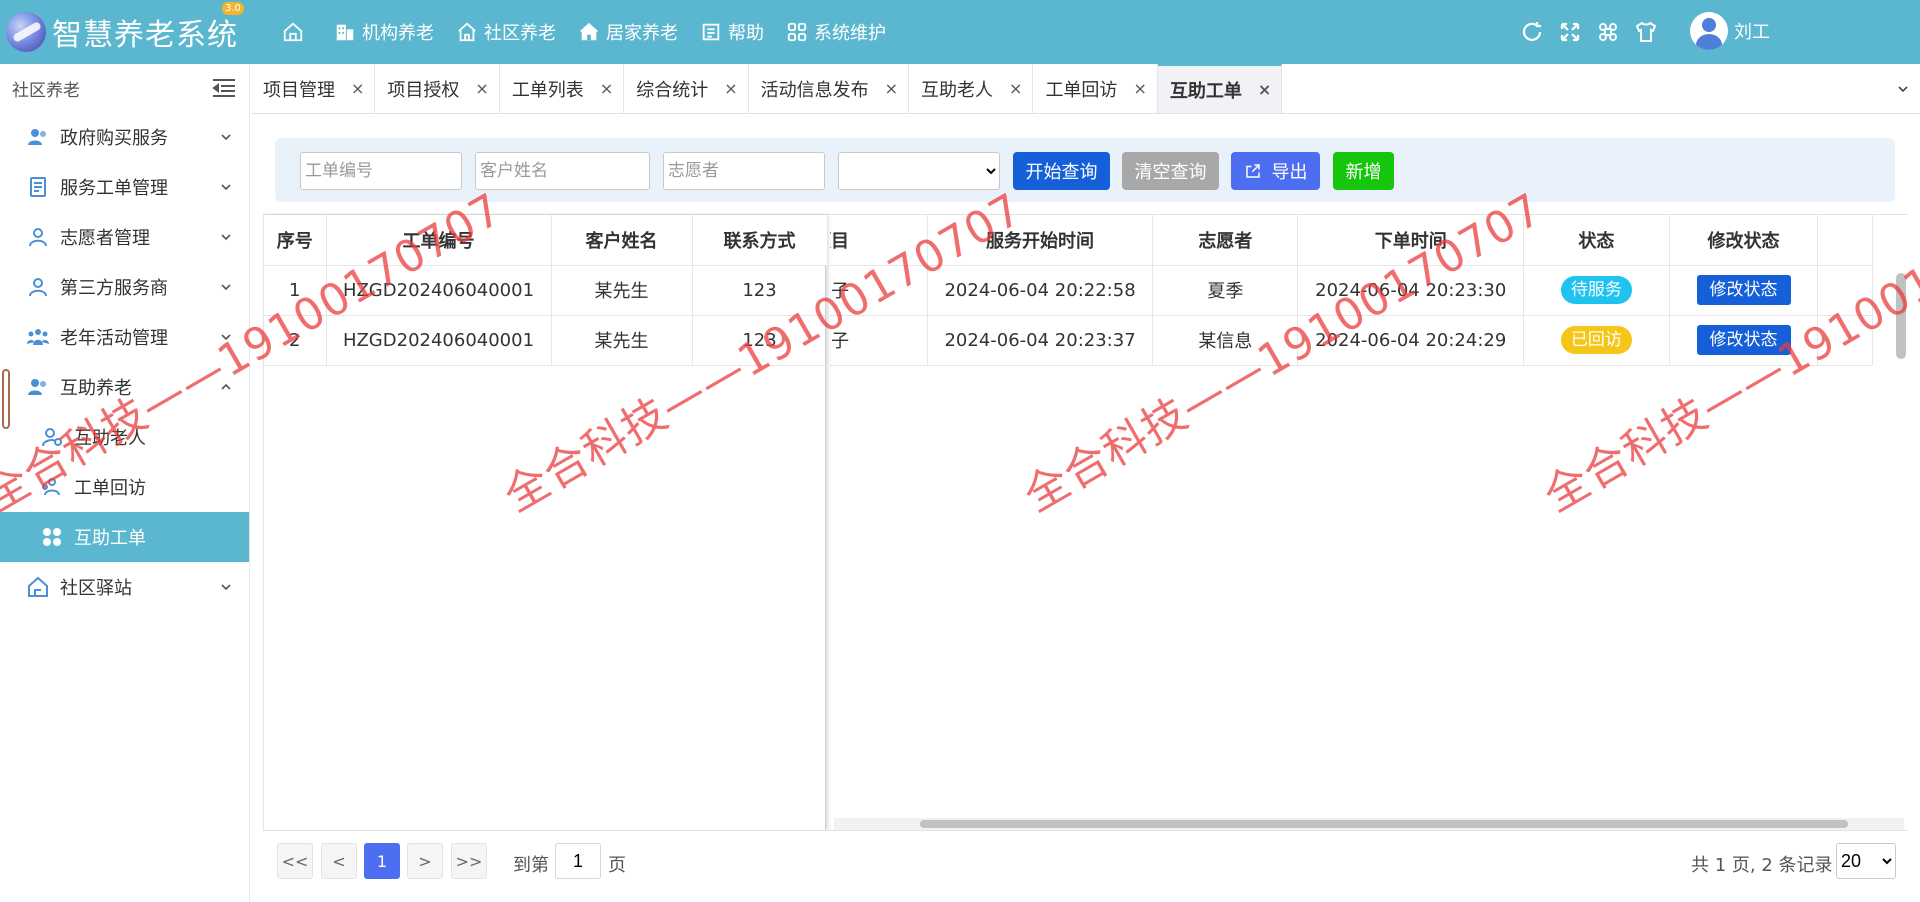 This screenshot has width=1920, height=902. Describe the element at coordinates (467, 32) in the screenshot. I see `house-outline-icon` at that location.